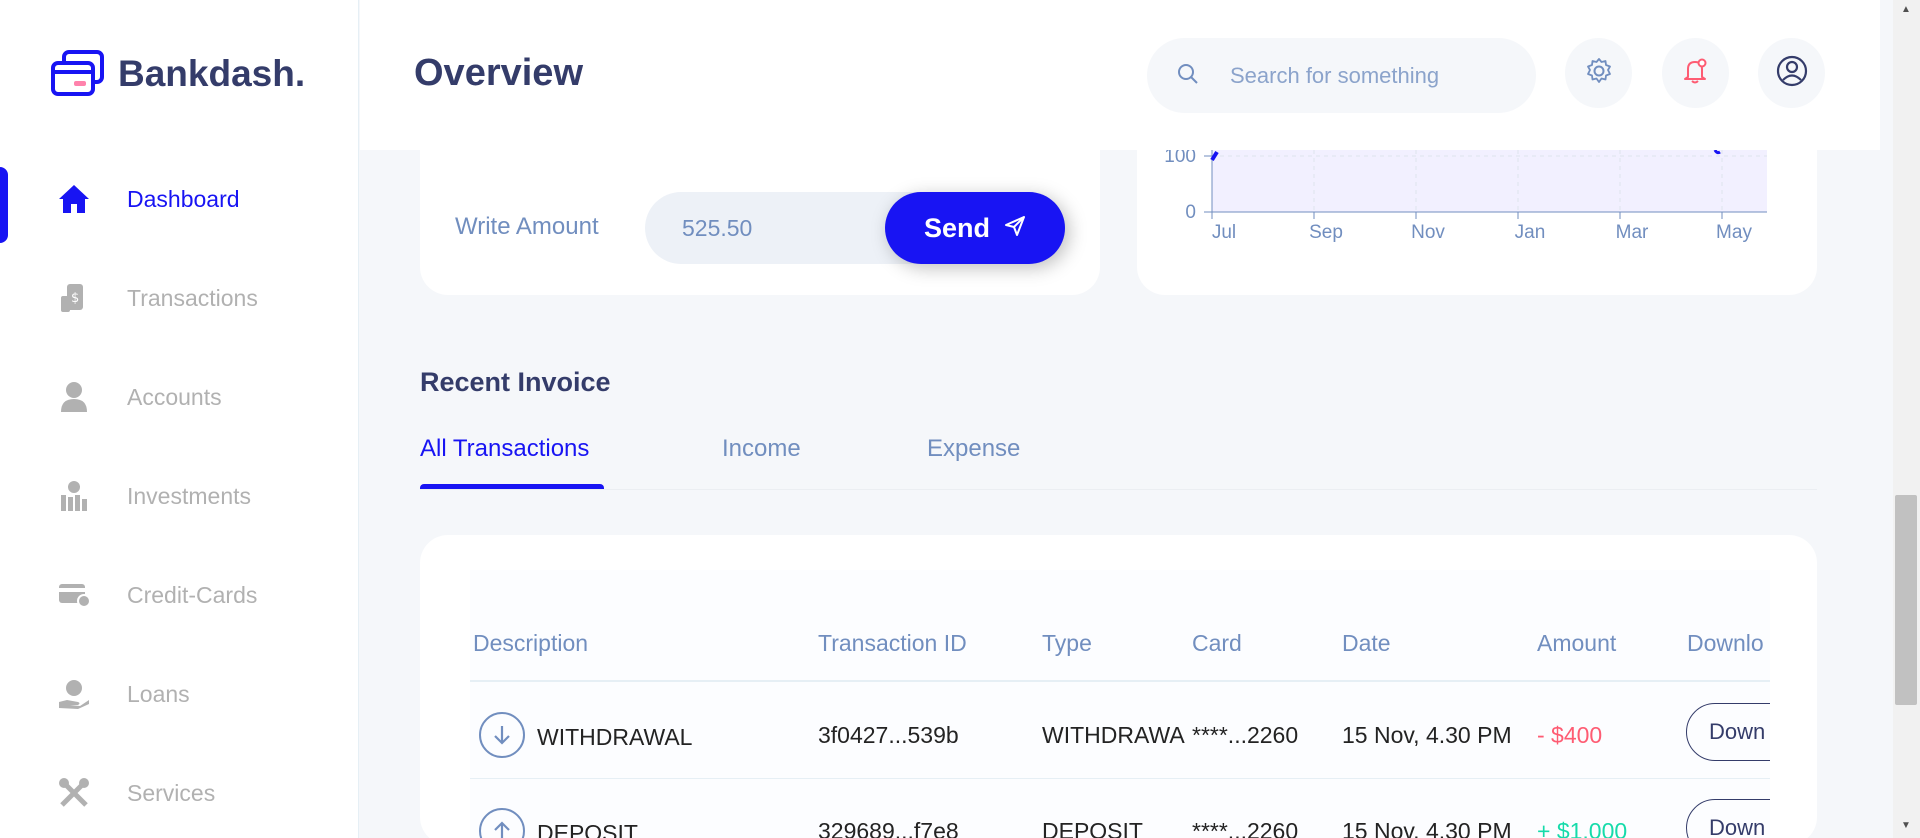 The image size is (1920, 838). I want to click on page-scrollbar: ▲ ▼, so click(1906, 419).